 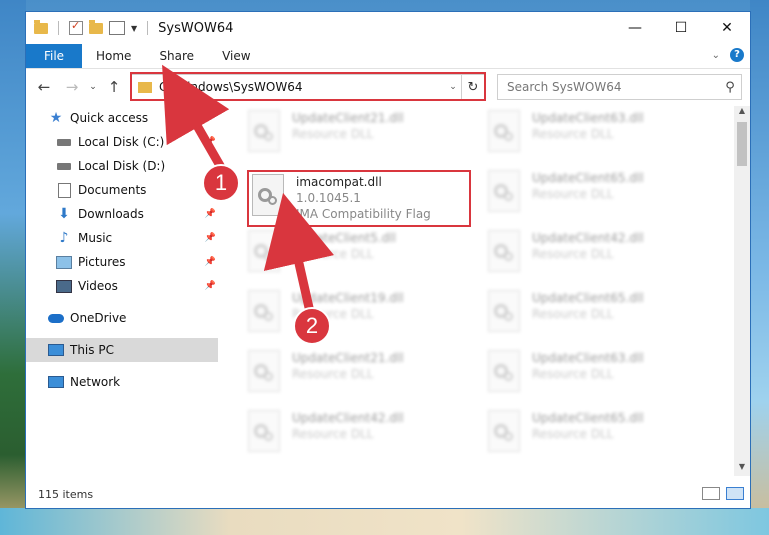 What do you see at coordinates (66, 494) in the screenshot?
I see `item-count: 115 items` at bounding box center [66, 494].